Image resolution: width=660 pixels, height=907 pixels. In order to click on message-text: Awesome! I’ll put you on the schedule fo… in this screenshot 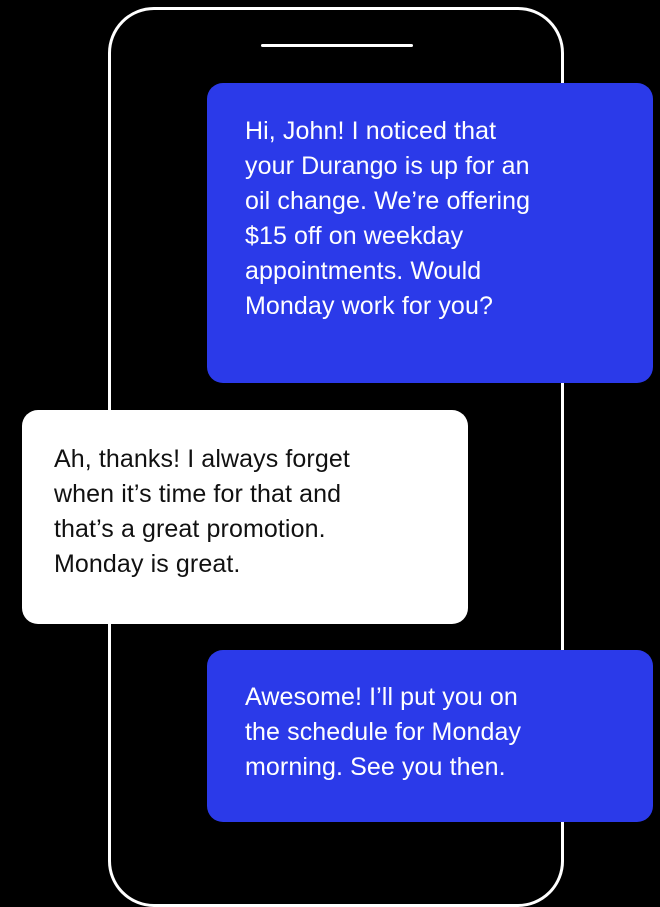, I will do `click(383, 732)`.